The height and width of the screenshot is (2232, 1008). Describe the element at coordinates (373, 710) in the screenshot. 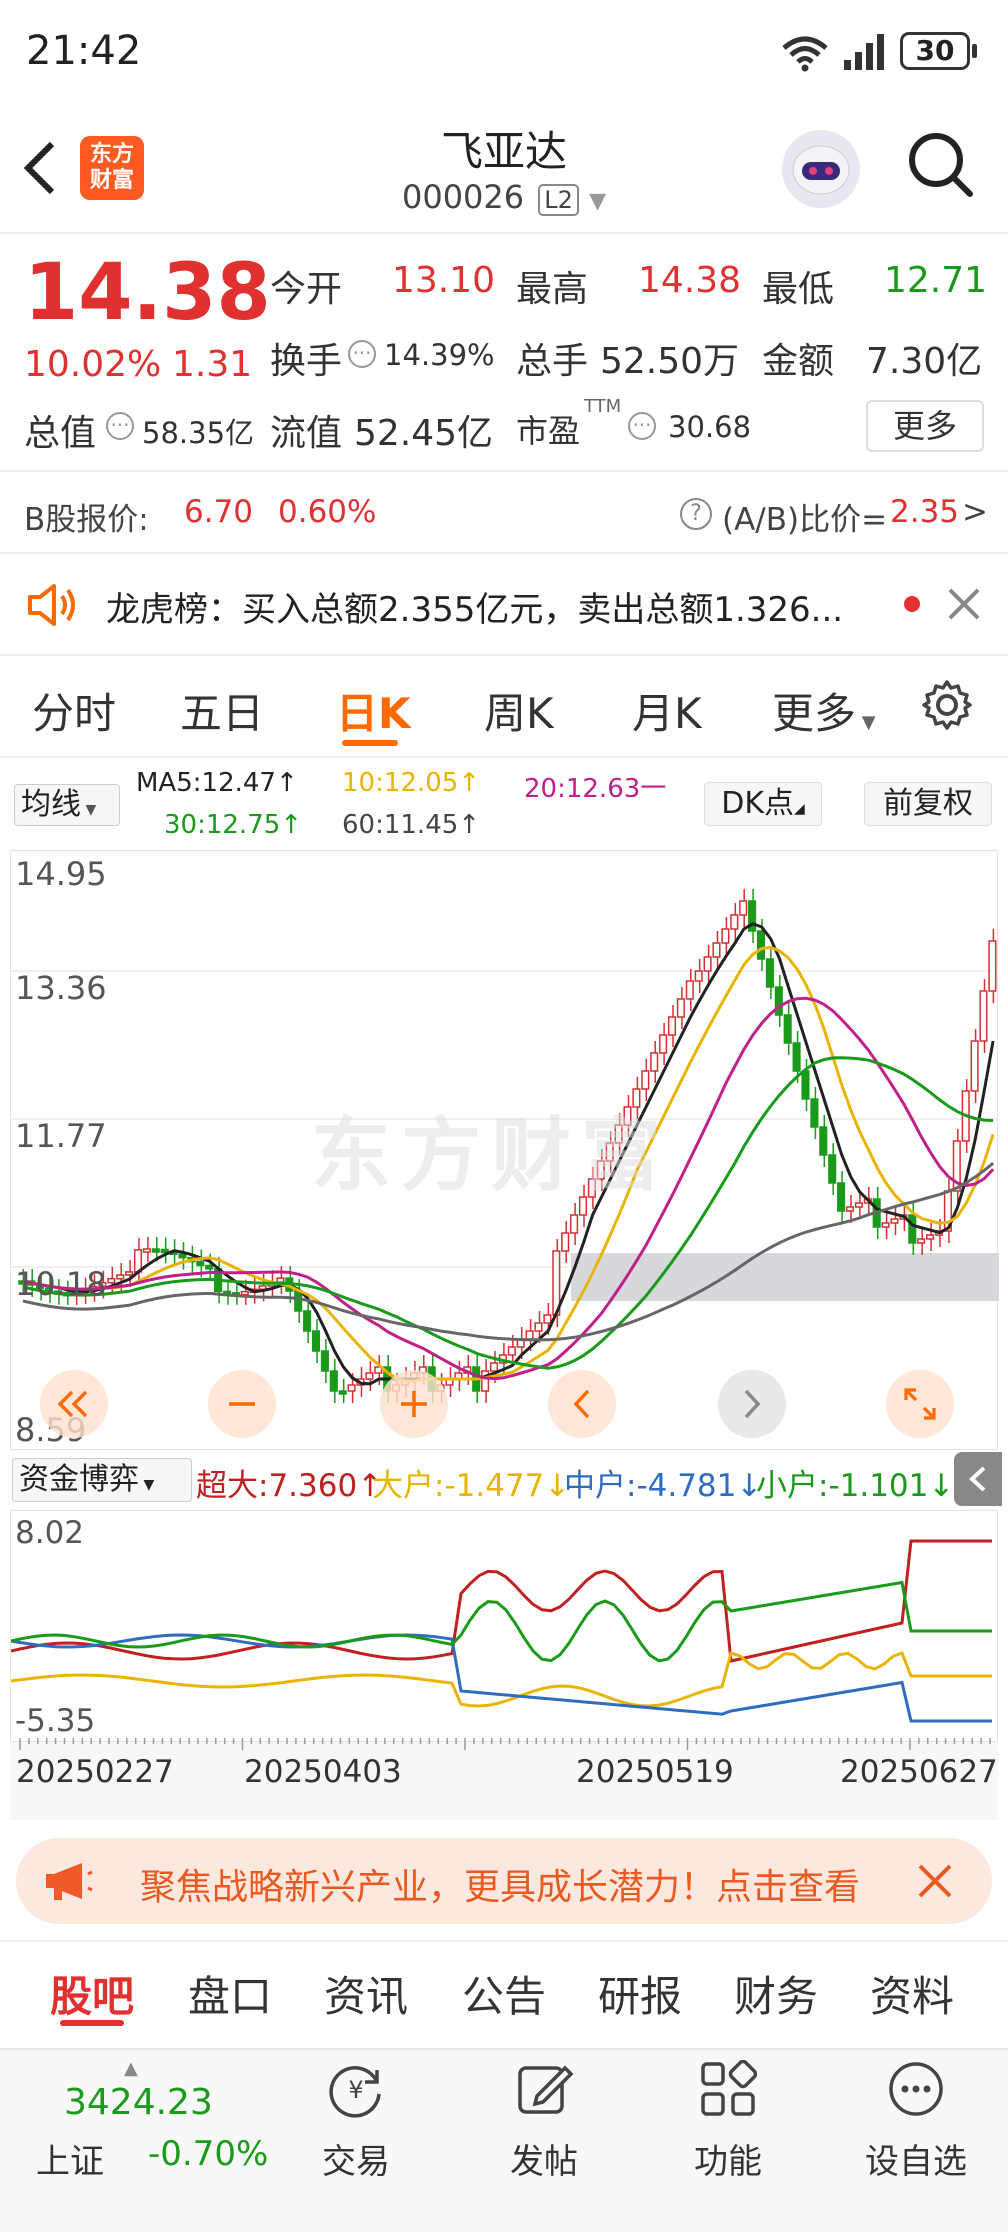

I see `tab-daily-k: 日K` at that location.